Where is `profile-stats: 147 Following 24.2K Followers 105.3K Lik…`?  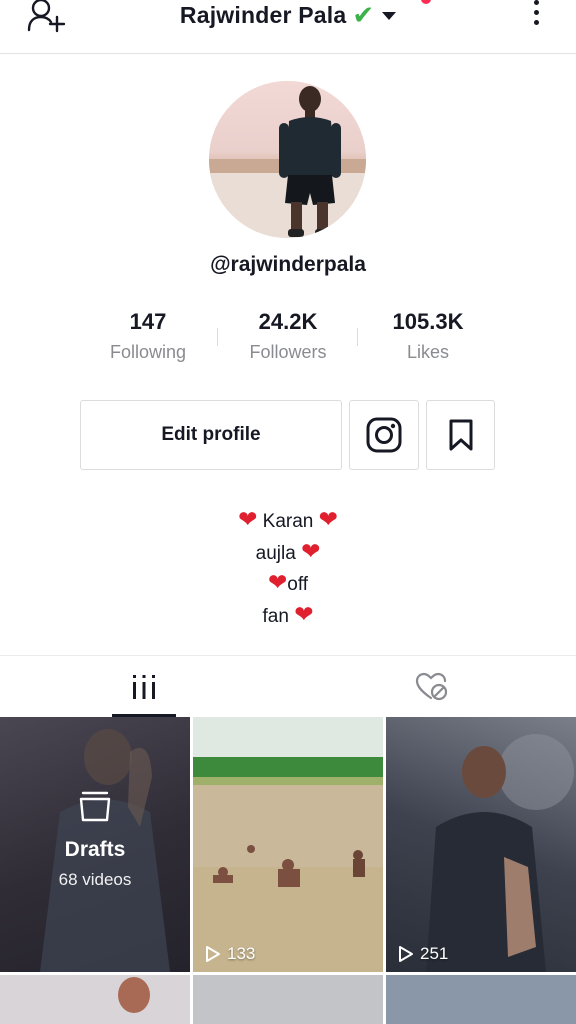 profile-stats: 147 Following 24.2K Followers 105.3K Lik… is located at coordinates (288, 339).